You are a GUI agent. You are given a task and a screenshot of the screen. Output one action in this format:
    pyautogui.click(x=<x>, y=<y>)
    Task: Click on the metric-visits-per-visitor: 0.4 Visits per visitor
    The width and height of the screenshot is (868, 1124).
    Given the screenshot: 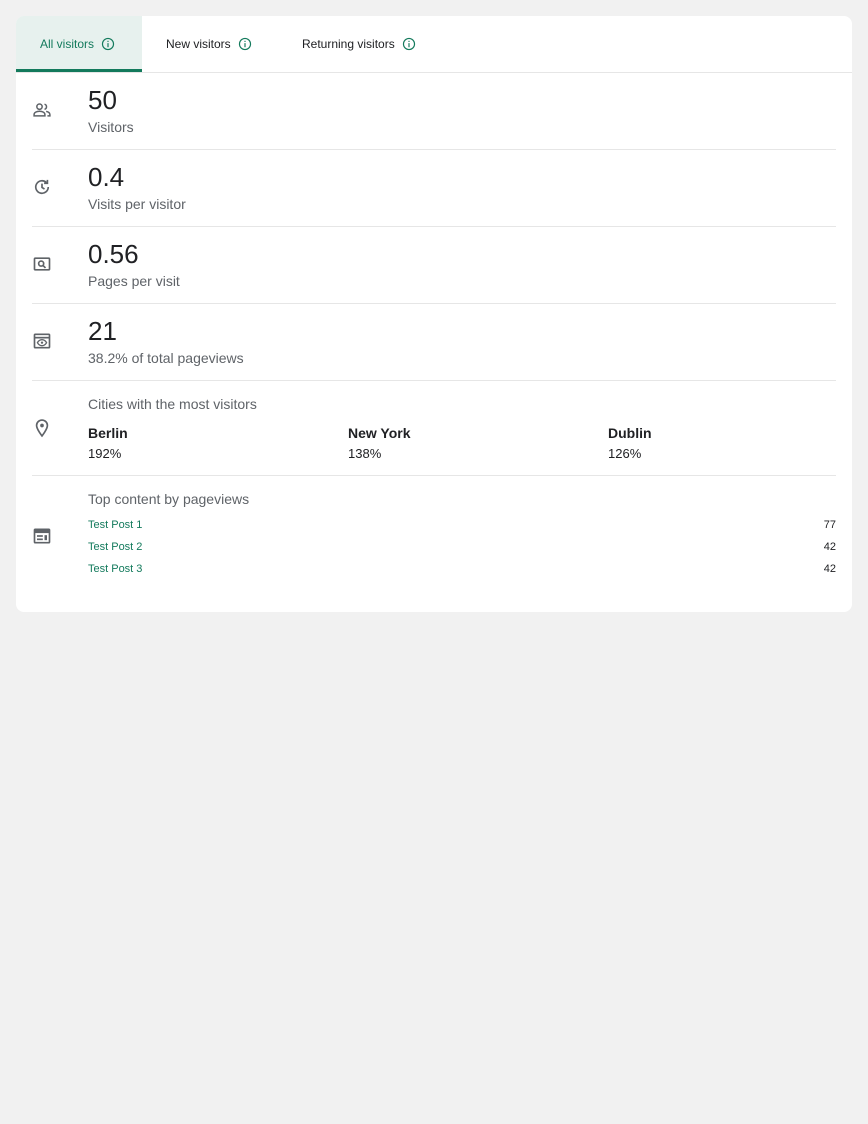 What is the action you would take?
    pyautogui.click(x=434, y=188)
    